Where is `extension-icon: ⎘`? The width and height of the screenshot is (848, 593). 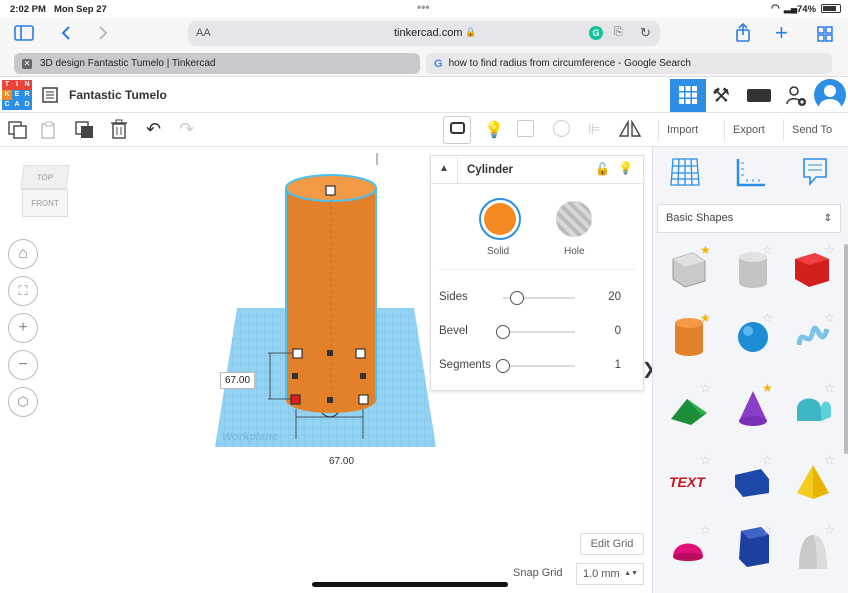 extension-icon: ⎘ is located at coordinates (618, 32).